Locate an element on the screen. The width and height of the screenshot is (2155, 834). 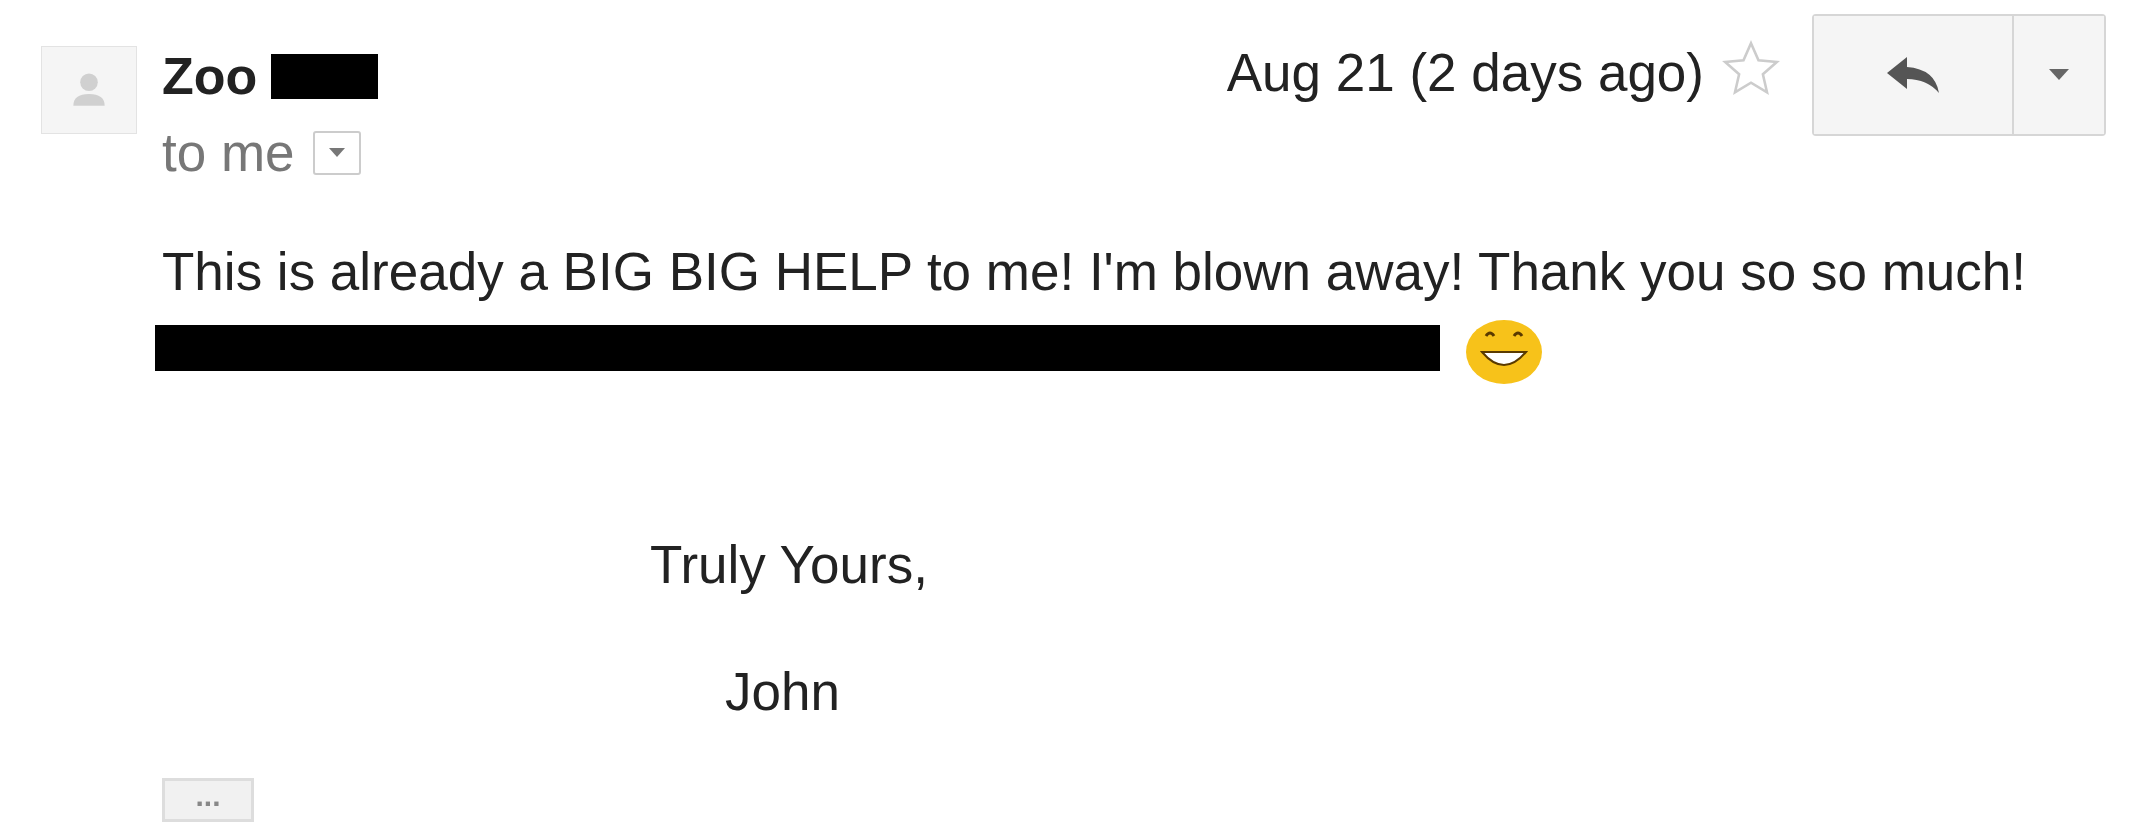
message-date: Aug 21 (2 days ago) is located at coordinates (1465, 72).